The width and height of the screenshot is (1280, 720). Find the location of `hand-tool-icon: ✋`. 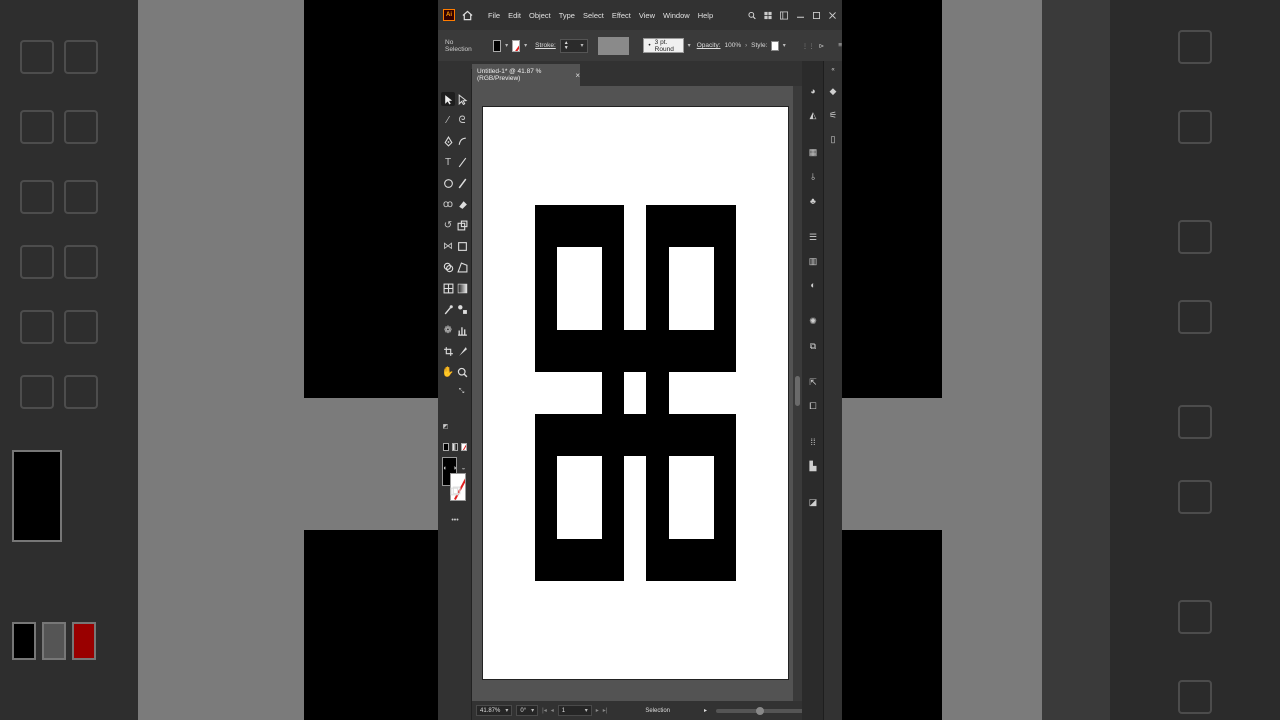

hand-tool-icon: ✋ is located at coordinates (448, 372).